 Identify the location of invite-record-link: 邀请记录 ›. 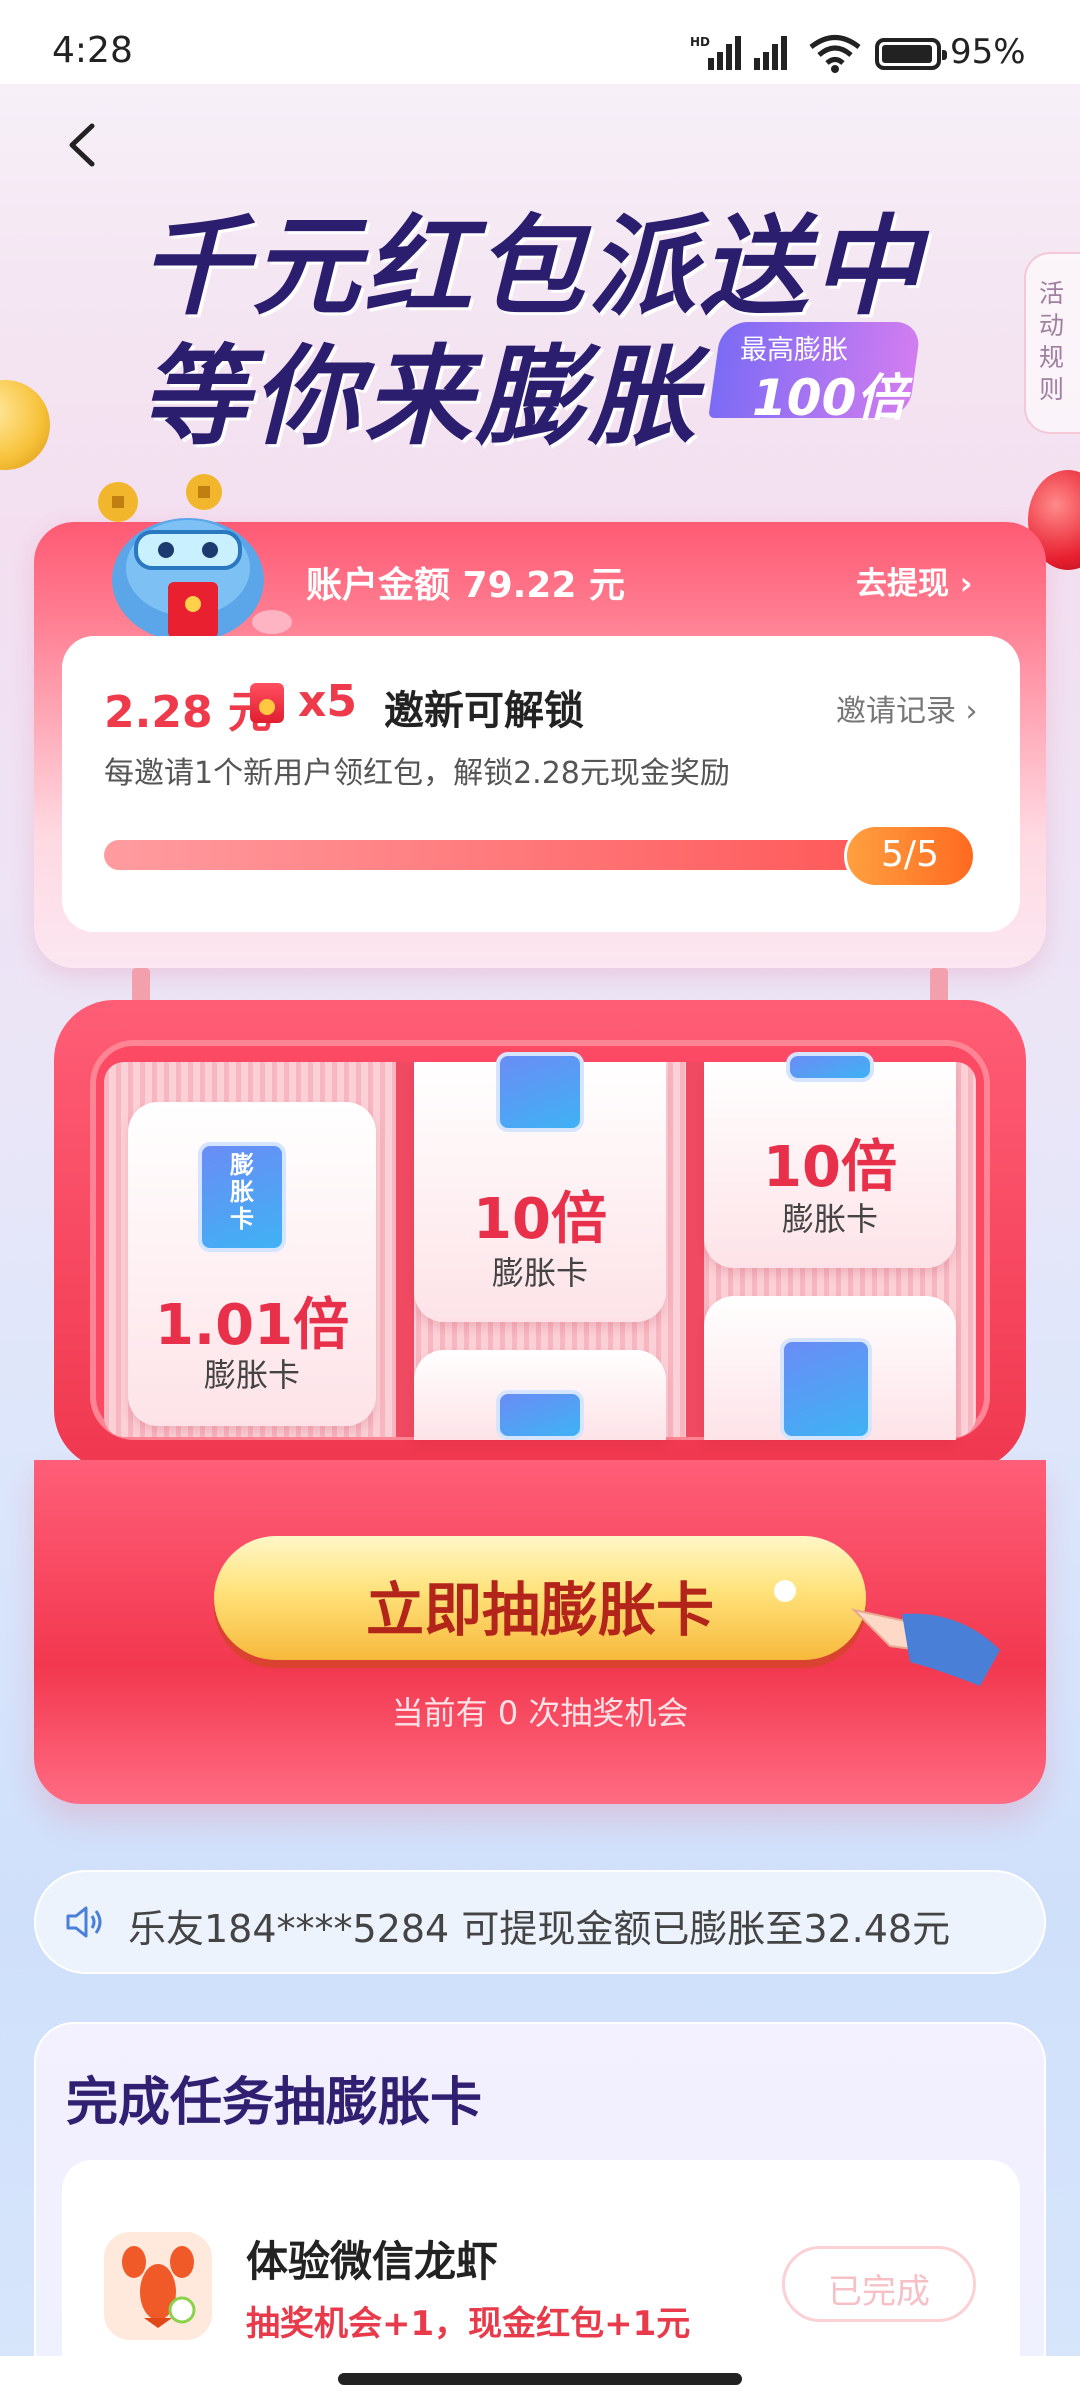
(907, 708).